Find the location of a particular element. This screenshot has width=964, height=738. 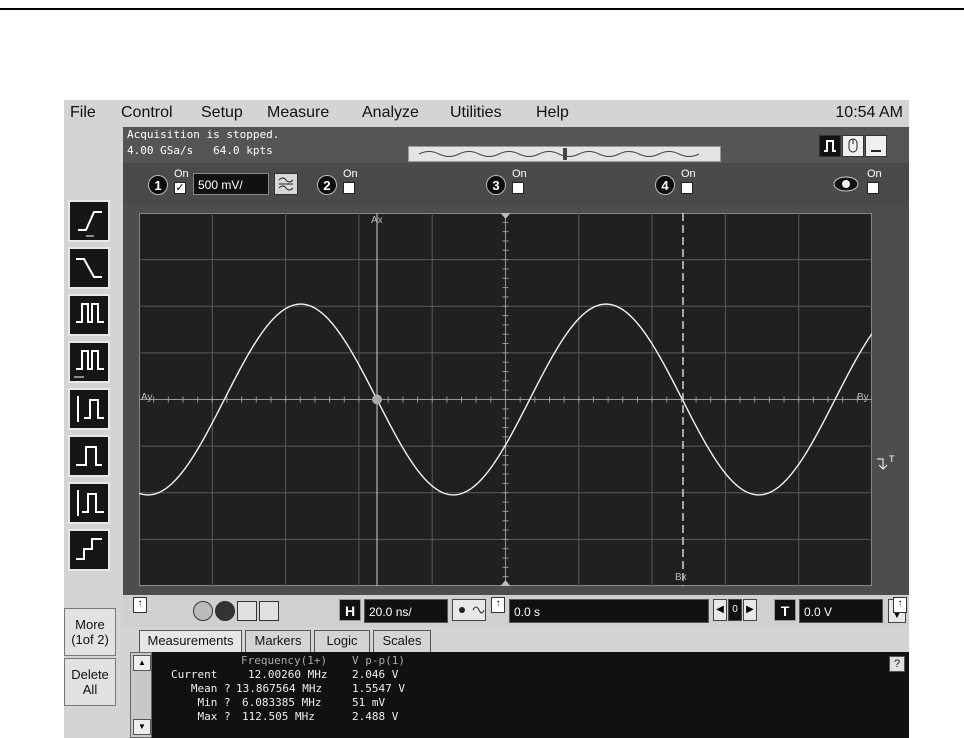

minimize-icon is located at coordinates (876, 151).